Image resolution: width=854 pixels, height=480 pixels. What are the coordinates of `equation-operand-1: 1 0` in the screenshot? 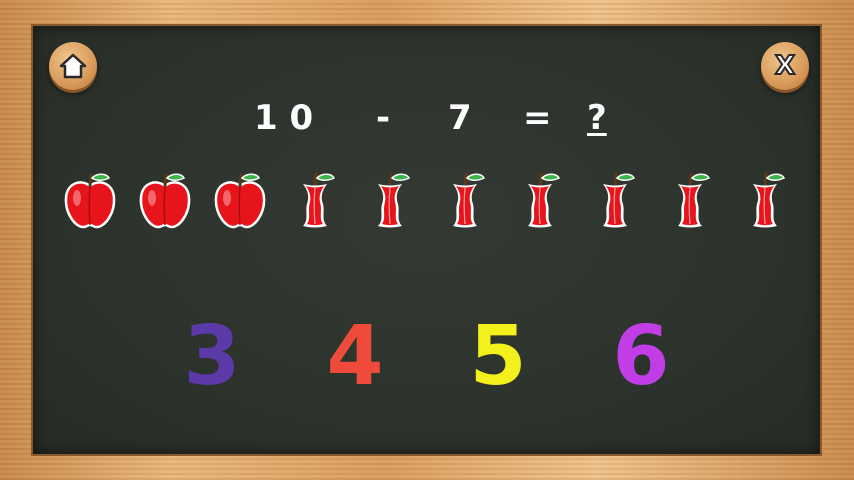 It's located at (284, 118).